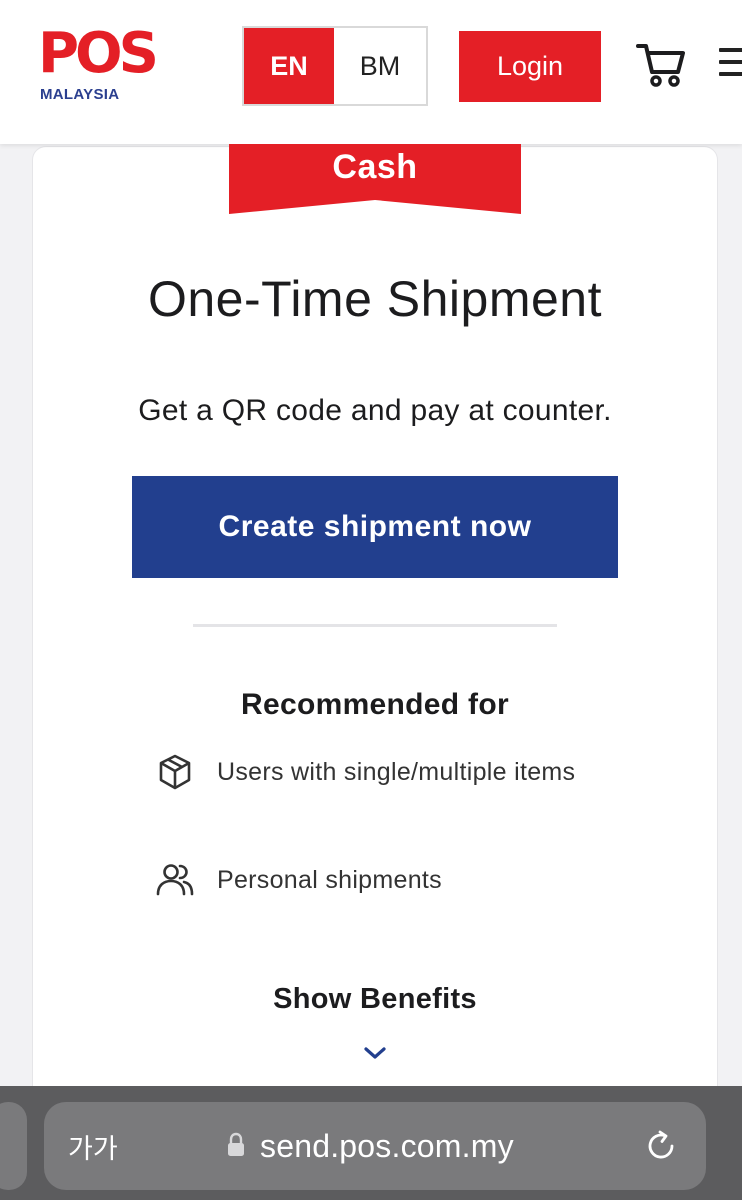 Image resolution: width=742 pixels, height=1200 pixels. Describe the element at coordinates (98, 53) in the screenshot. I see `logo-text: POS` at that location.